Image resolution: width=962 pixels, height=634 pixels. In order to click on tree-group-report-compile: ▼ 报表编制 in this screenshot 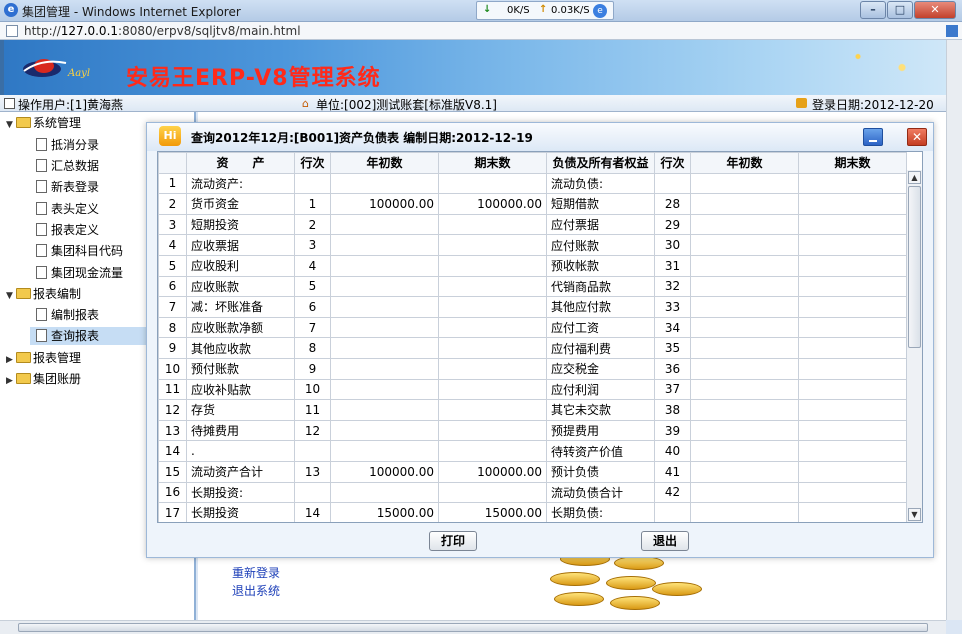, I will do `click(43, 294)`.